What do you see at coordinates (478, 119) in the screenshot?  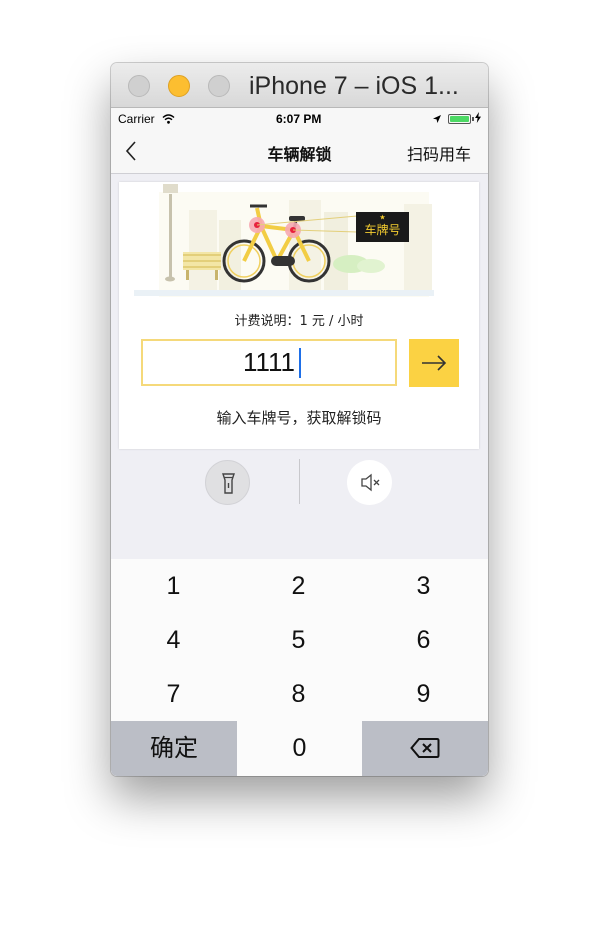 I see `charging-bolt-icon` at bounding box center [478, 119].